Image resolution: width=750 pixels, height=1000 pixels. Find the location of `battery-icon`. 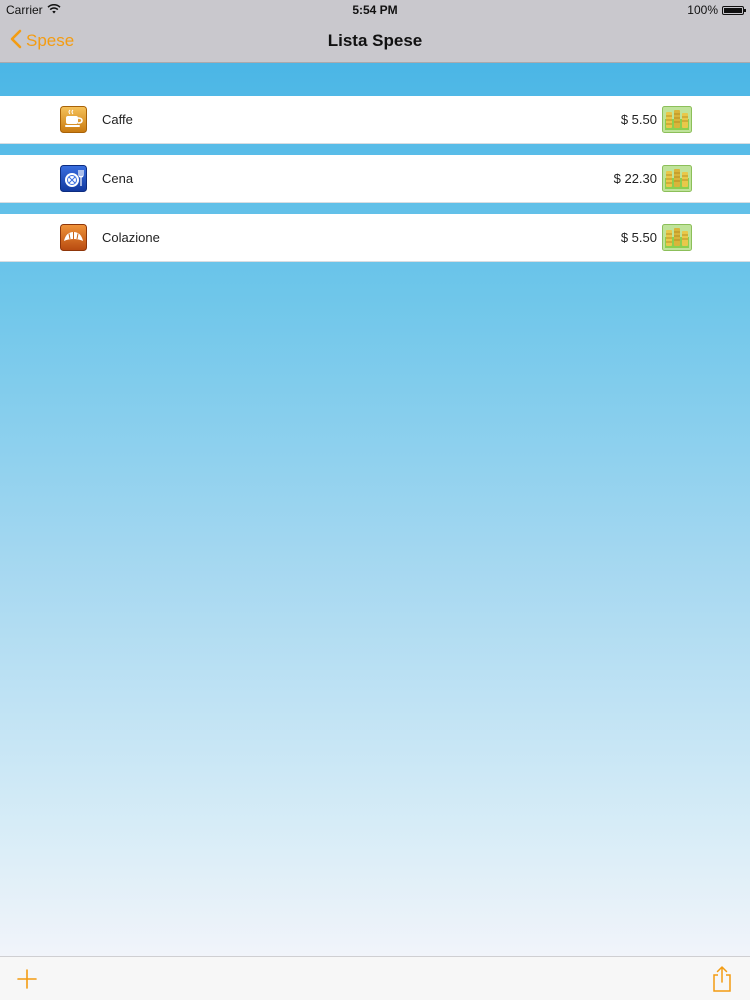

battery-icon is located at coordinates (734, 10).